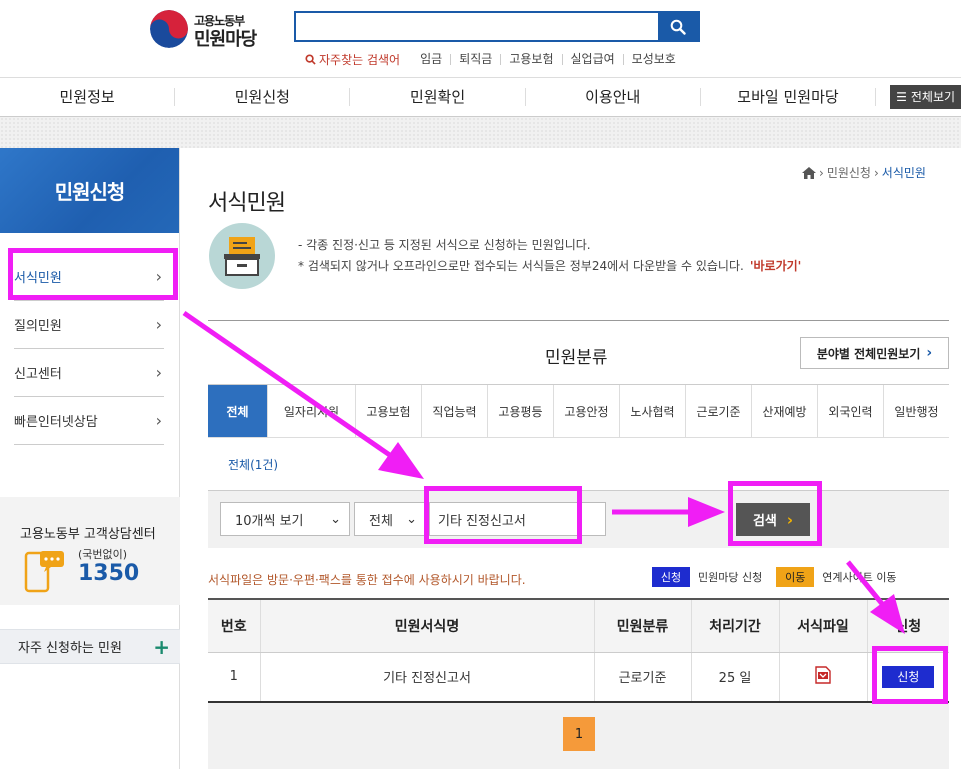 This screenshot has width=961, height=769. What do you see at coordinates (89, 277) in the screenshot?
I see `sidebar-item-form-complaint: 서식민원 ›` at bounding box center [89, 277].